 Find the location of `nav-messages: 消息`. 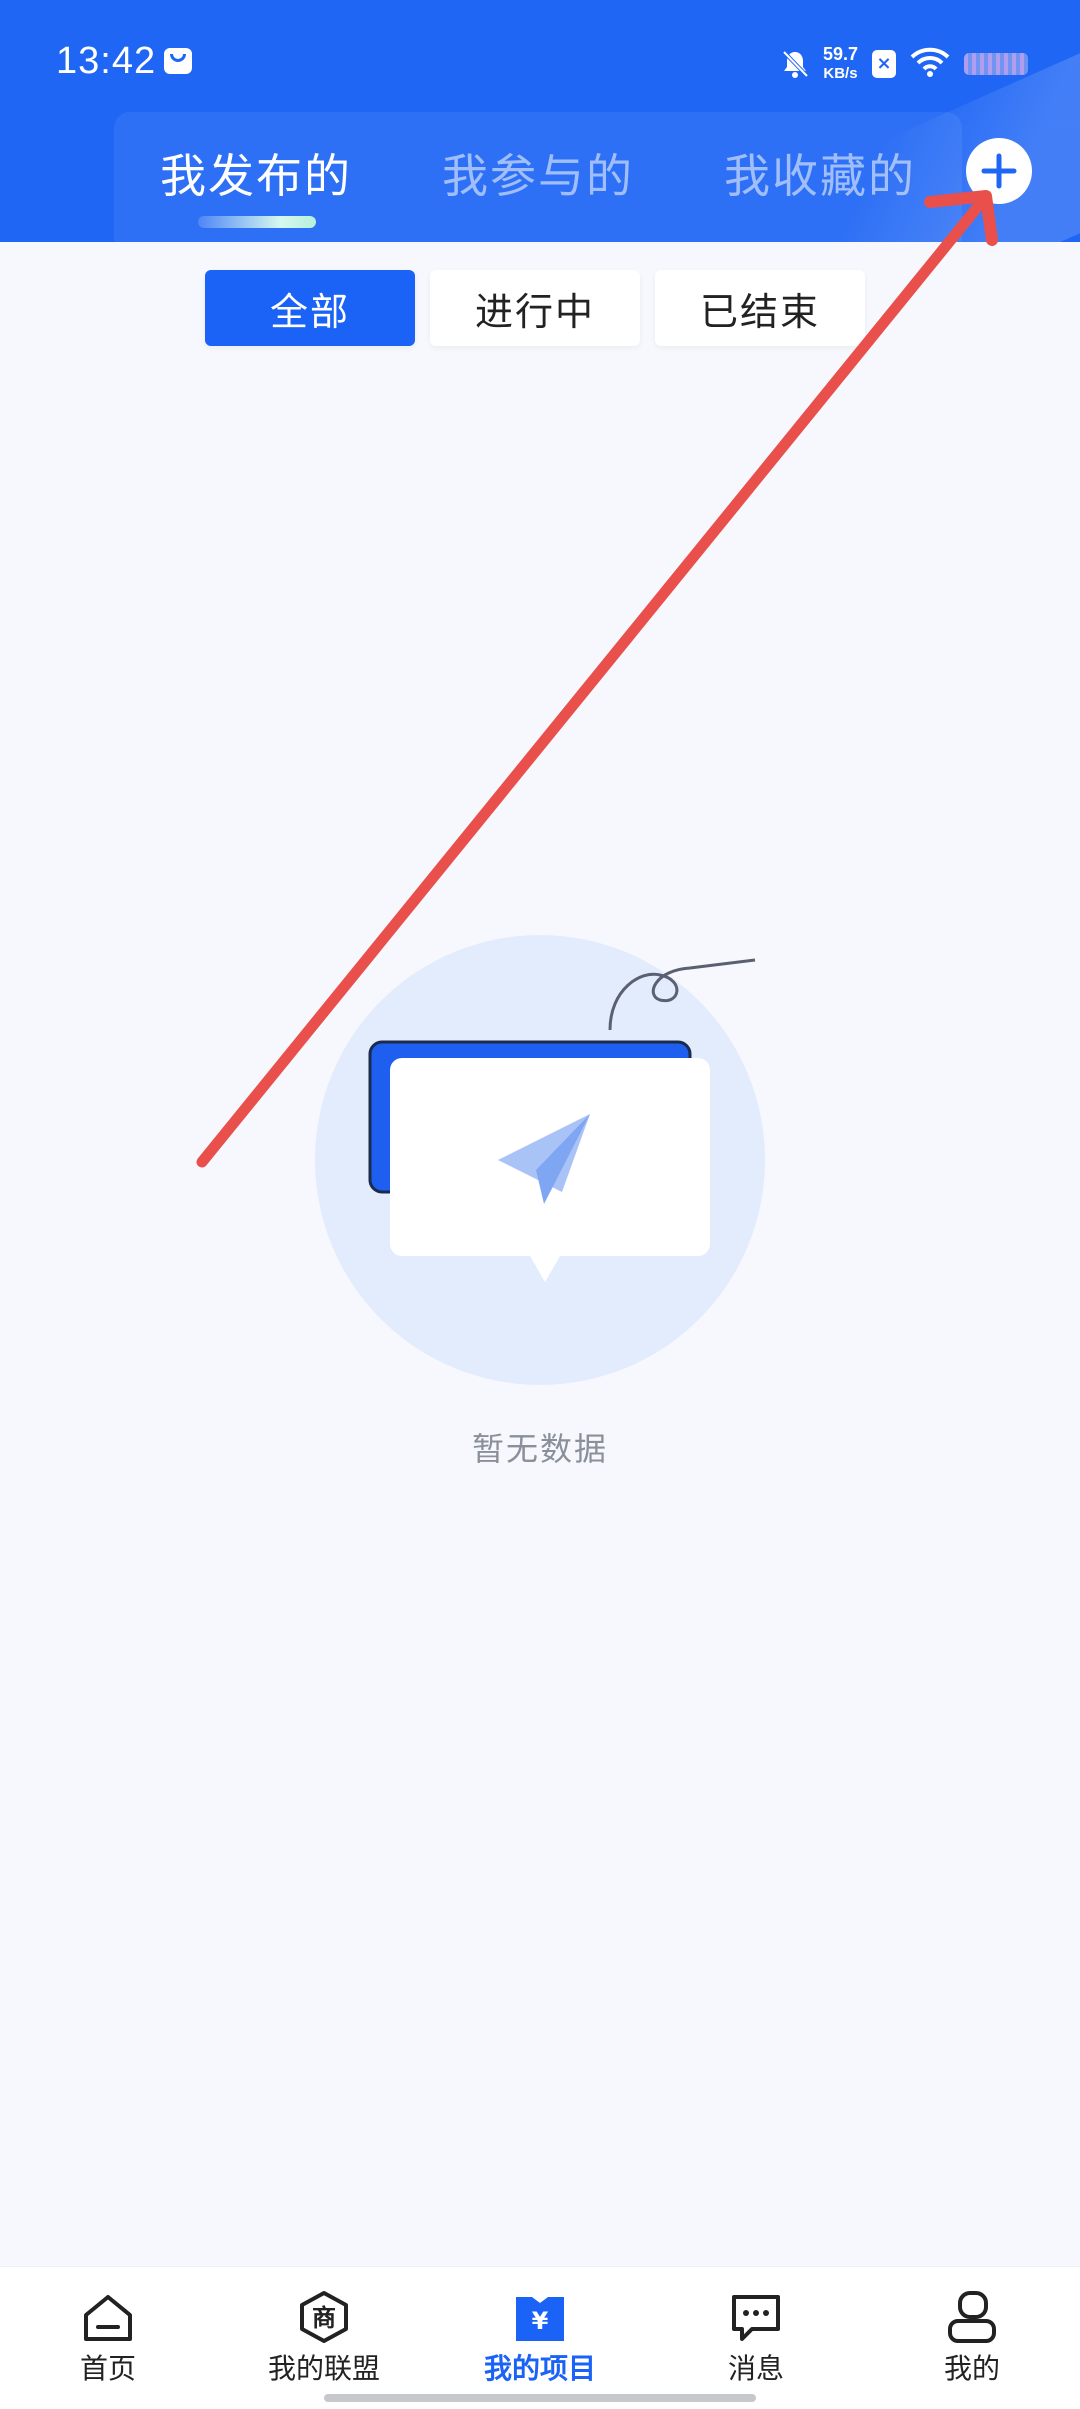

nav-messages: 消息 is located at coordinates (756, 2338).